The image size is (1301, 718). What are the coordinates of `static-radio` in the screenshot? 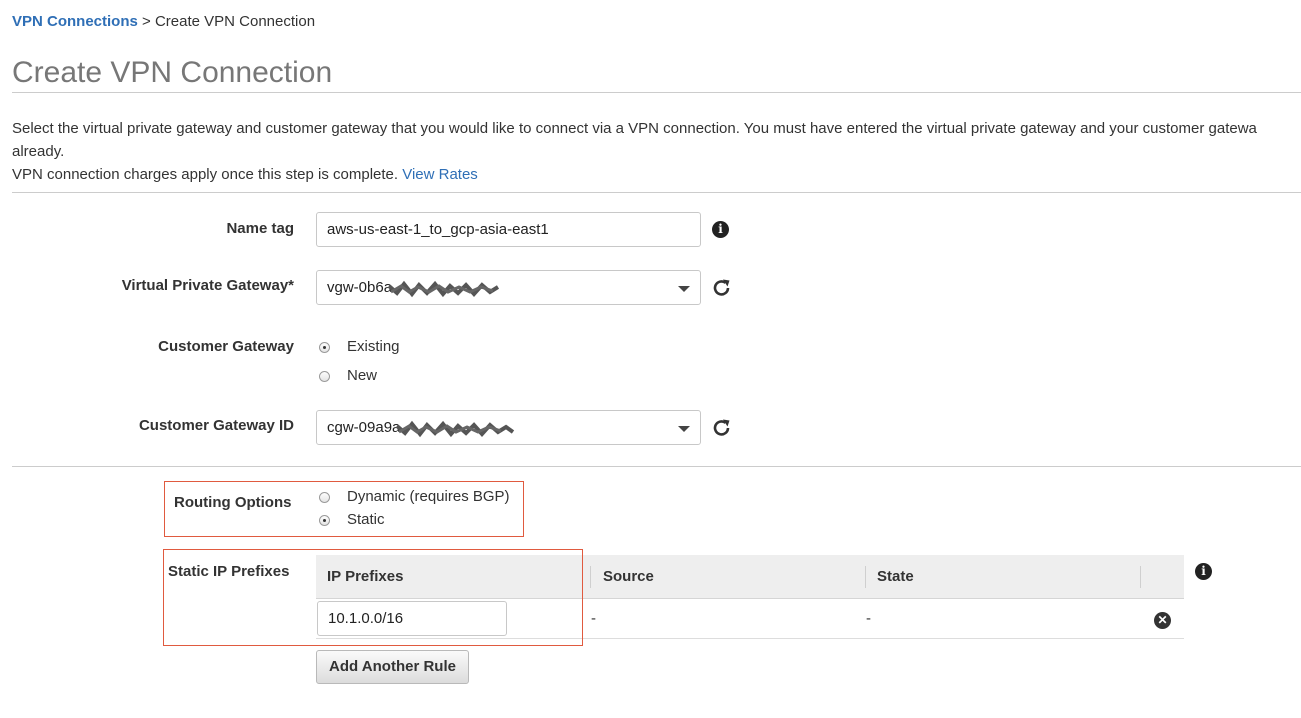 It's located at (324, 520).